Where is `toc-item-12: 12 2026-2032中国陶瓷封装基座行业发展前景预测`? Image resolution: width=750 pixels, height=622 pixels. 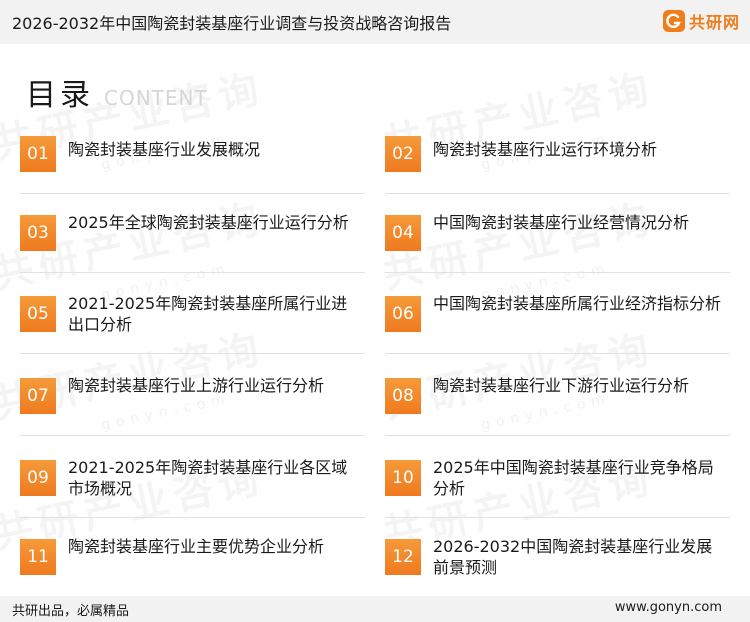 toc-item-12: 12 2026-2032中国陶瓷封装基座行业发展前景预测 is located at coordinates (557, 565).